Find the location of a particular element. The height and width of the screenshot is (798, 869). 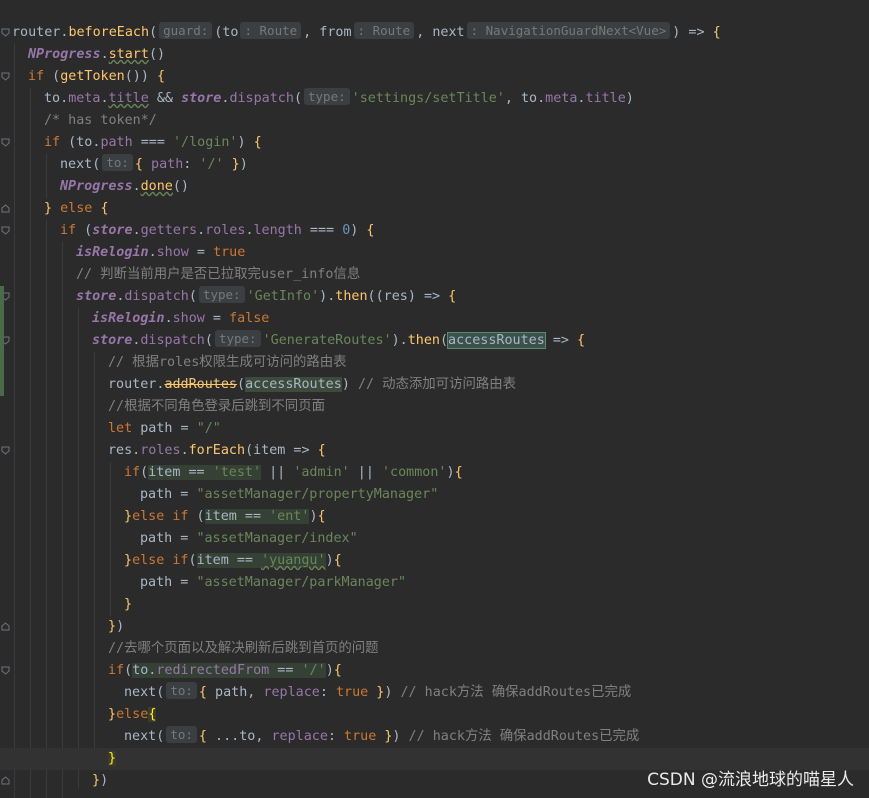

type-hint: : NavigationGuardNext<Vue> is located at coordinates (568, 30).